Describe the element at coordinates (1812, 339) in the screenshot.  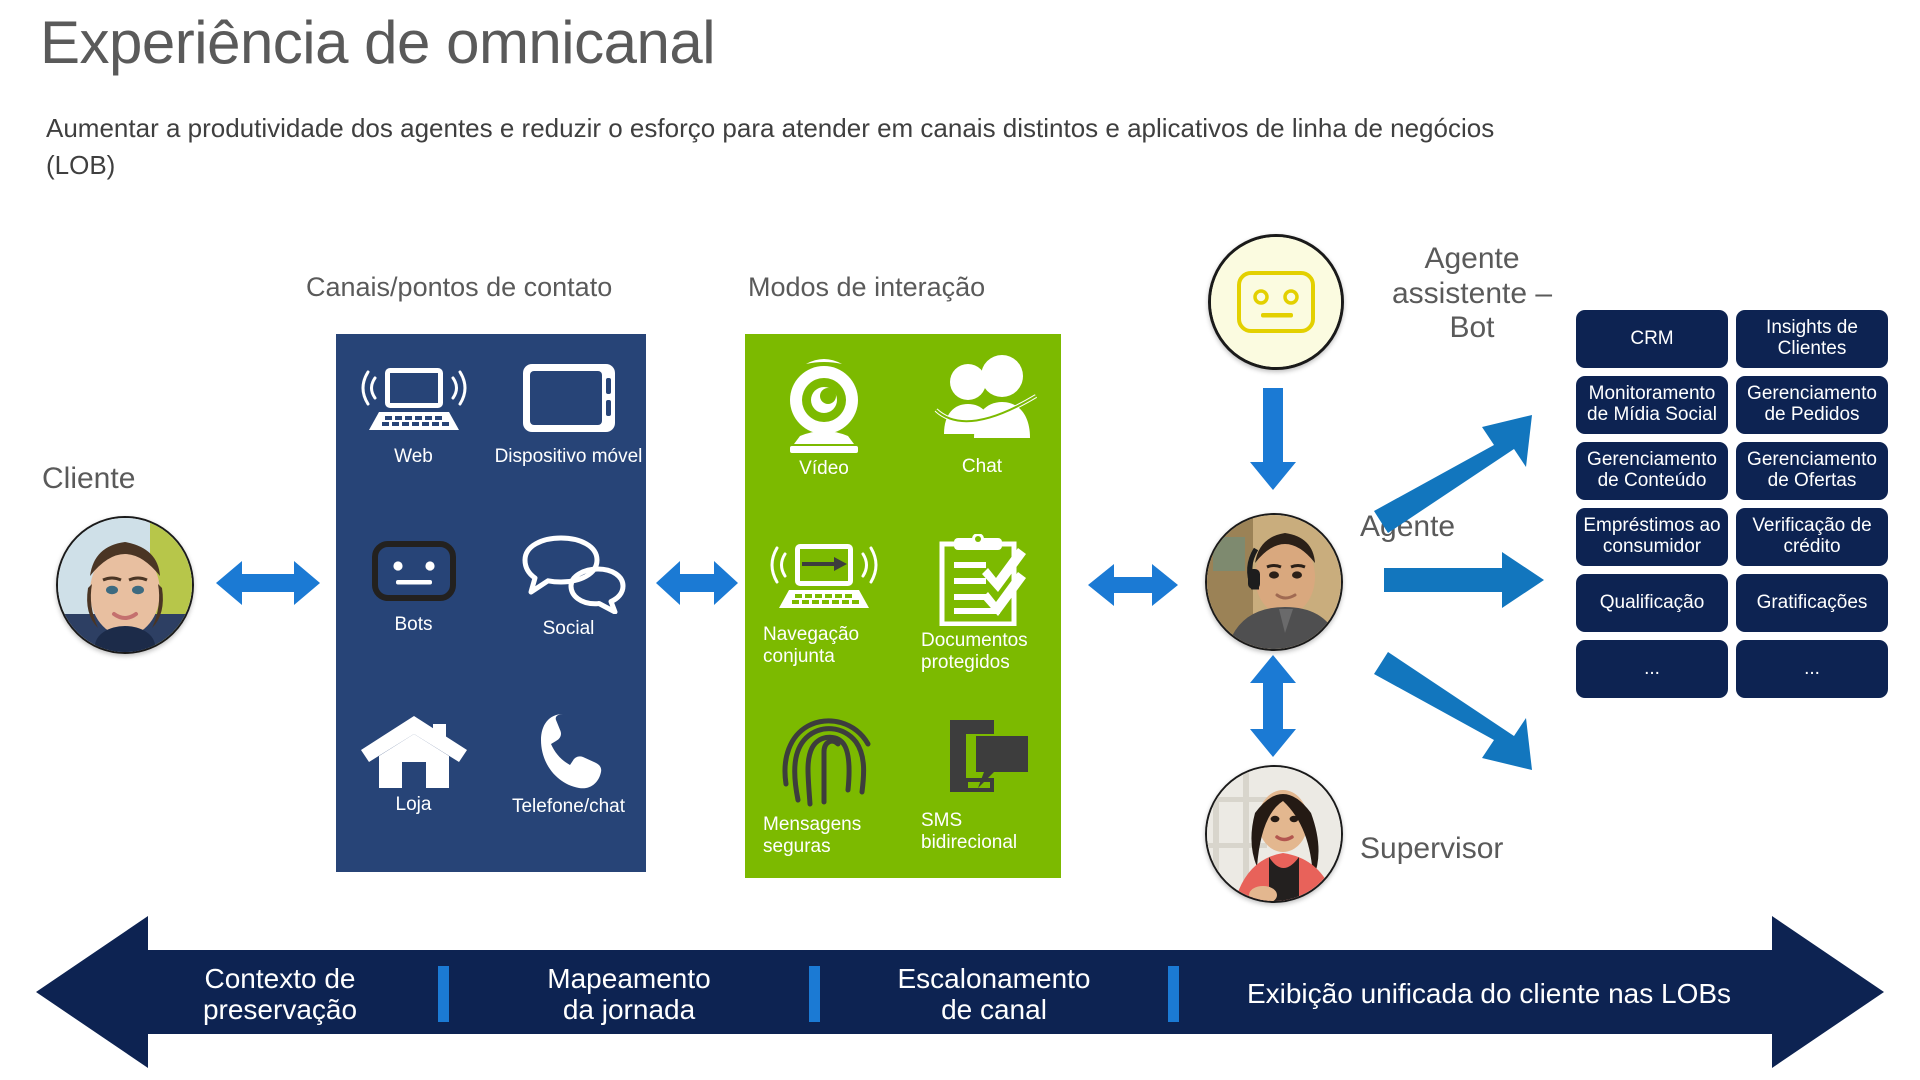
I see `lob-box: Insights de Clientes` at that location.